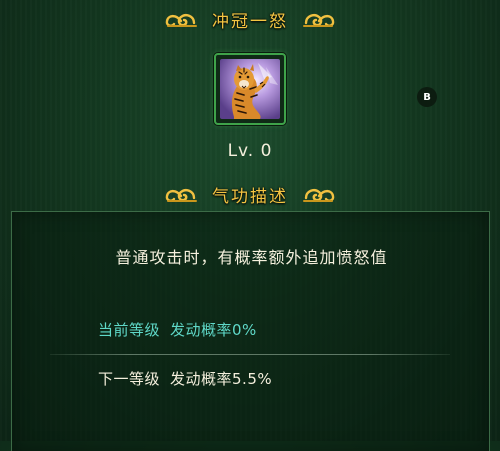  I want to click on skill-name: 冲冠一怒, so click(250, 21).